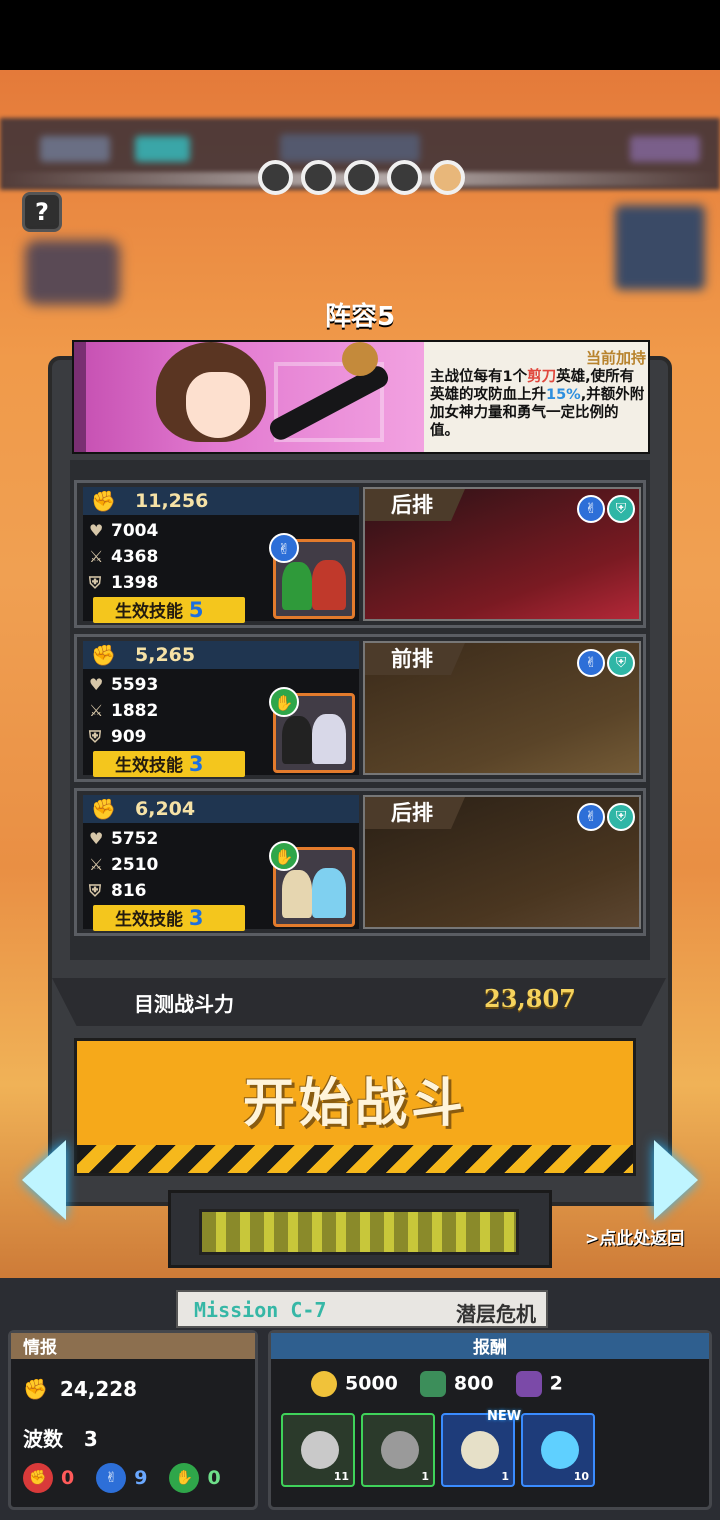 The image size is (720, 1520). What do you see at coordinates (496, 1314) in the screenshot?
I see `mission-name: 潜层危机` at bounding box center [496, 1314].